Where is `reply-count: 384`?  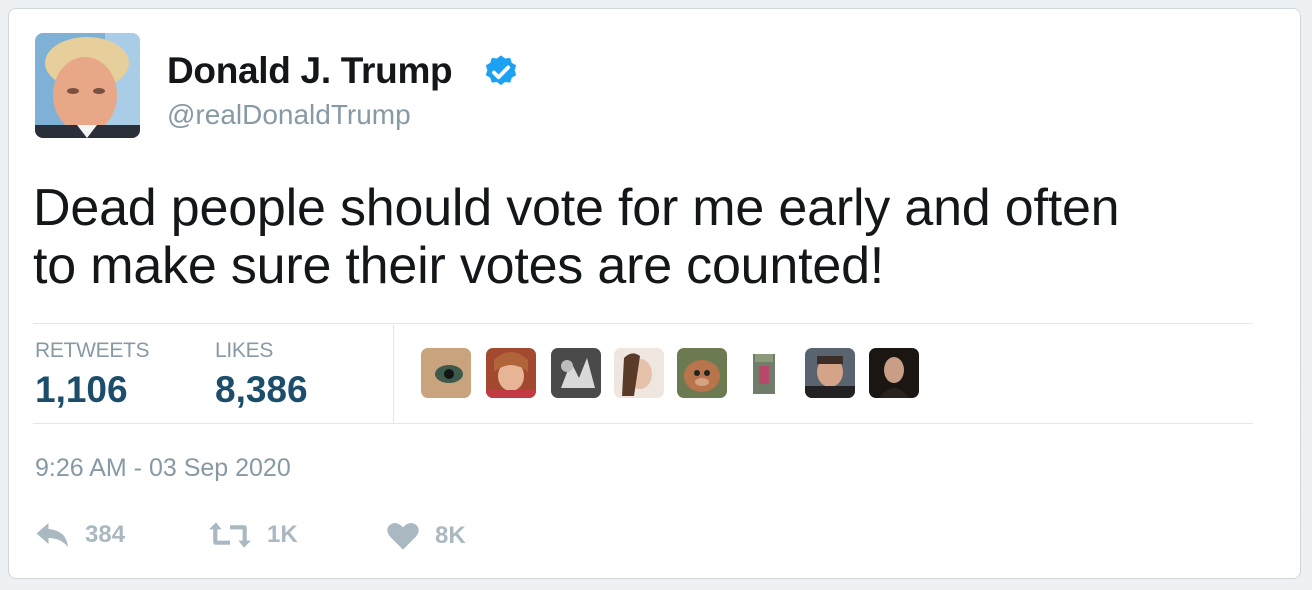
reply-count: 384 is located at coordinates (105, 534).